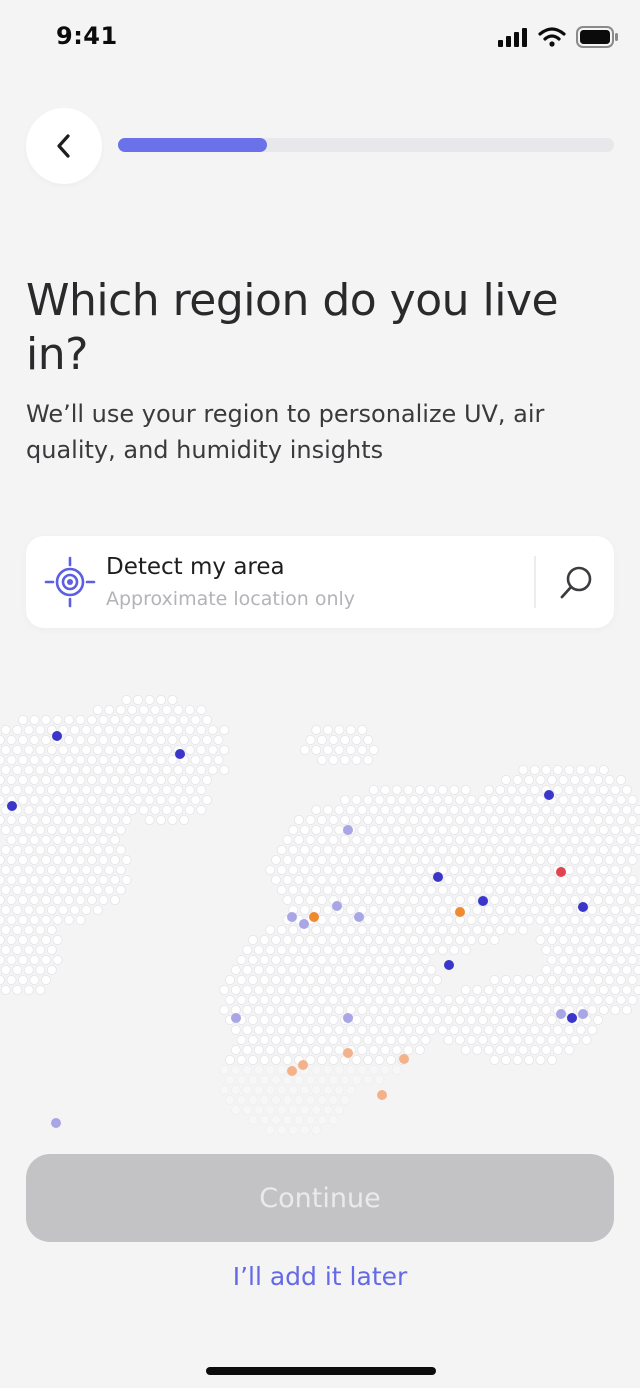 The height and width of the screenshot is (1388, 640). I want to click on back-button, so click(64, 146).